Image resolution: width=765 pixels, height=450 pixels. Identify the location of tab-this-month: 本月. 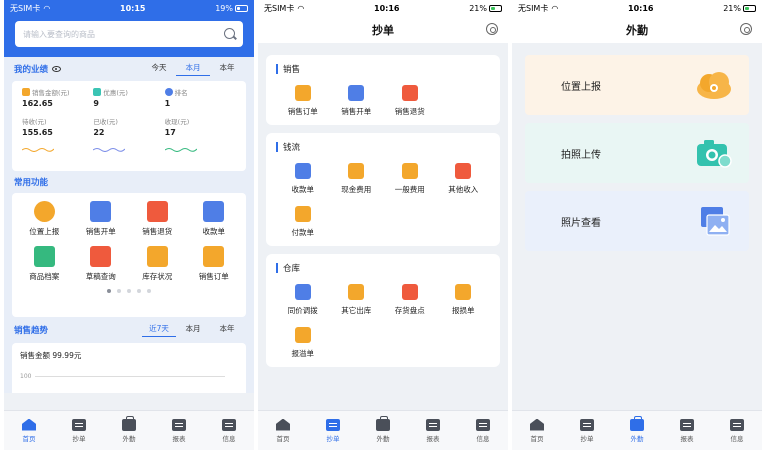
(193, 69).